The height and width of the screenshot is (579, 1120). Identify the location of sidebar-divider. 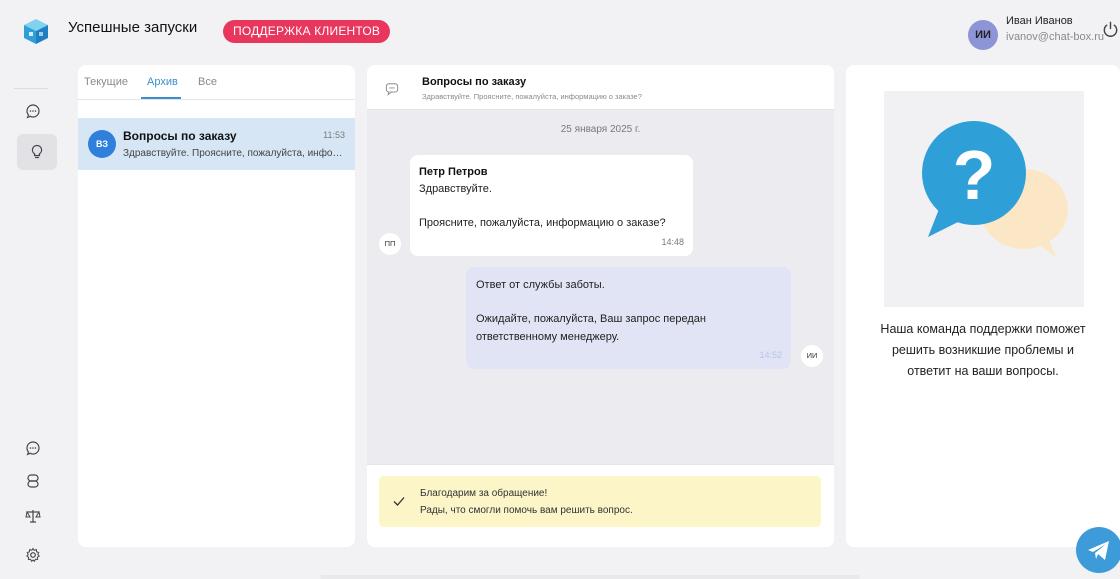
(31, 88).